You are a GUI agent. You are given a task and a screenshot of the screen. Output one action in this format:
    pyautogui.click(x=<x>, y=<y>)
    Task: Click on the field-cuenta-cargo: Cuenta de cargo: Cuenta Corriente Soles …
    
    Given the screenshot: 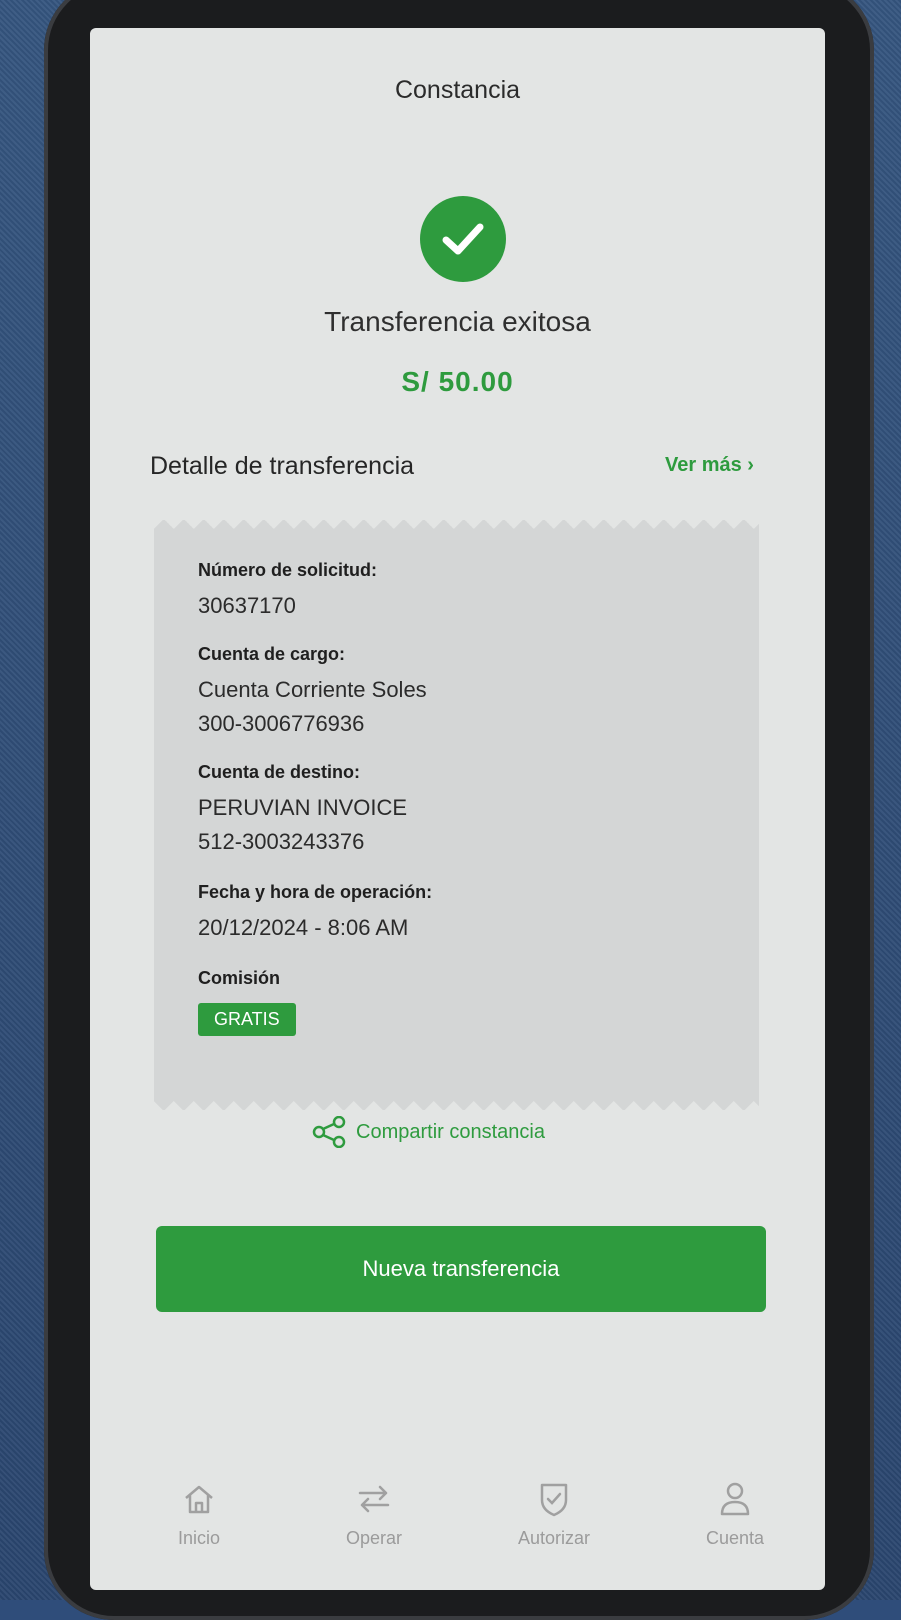 What is the action you would take?
    pyautogui.click(x=312, y=692)
    